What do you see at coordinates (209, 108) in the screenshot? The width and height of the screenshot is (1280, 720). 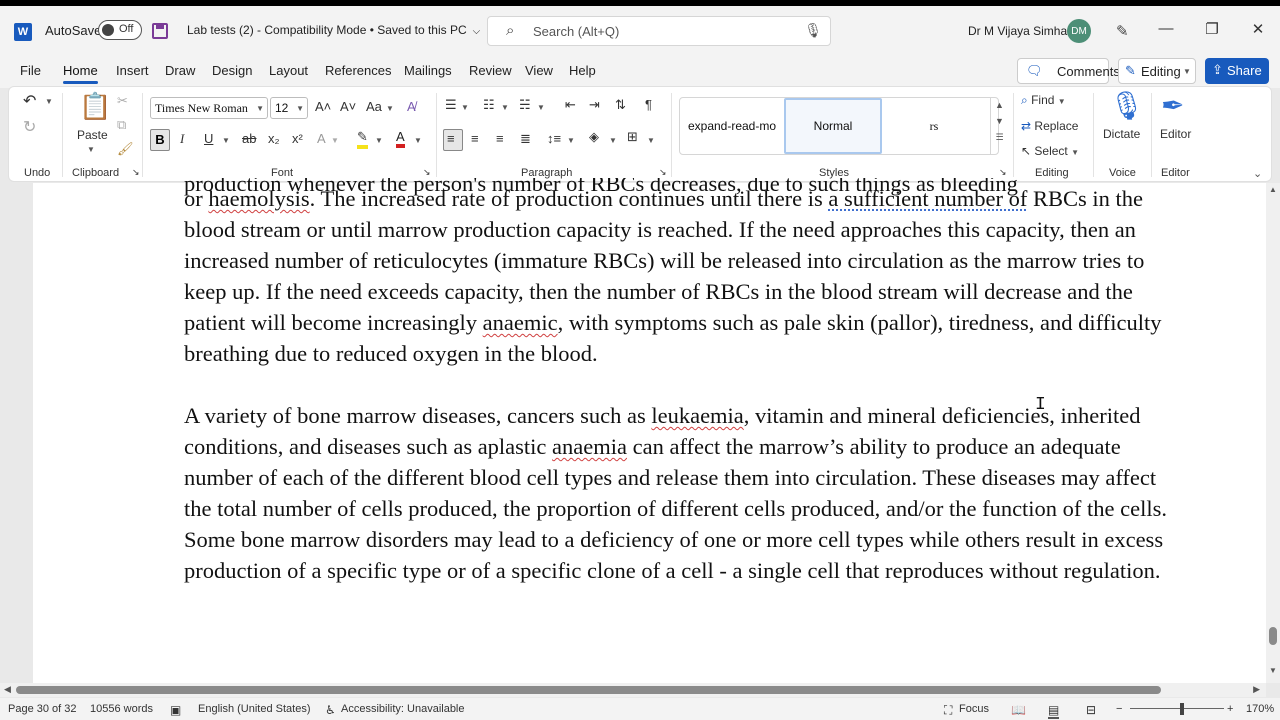 I see `font-name-select: Times New Roman ▼` at bounding box center [209, 108].